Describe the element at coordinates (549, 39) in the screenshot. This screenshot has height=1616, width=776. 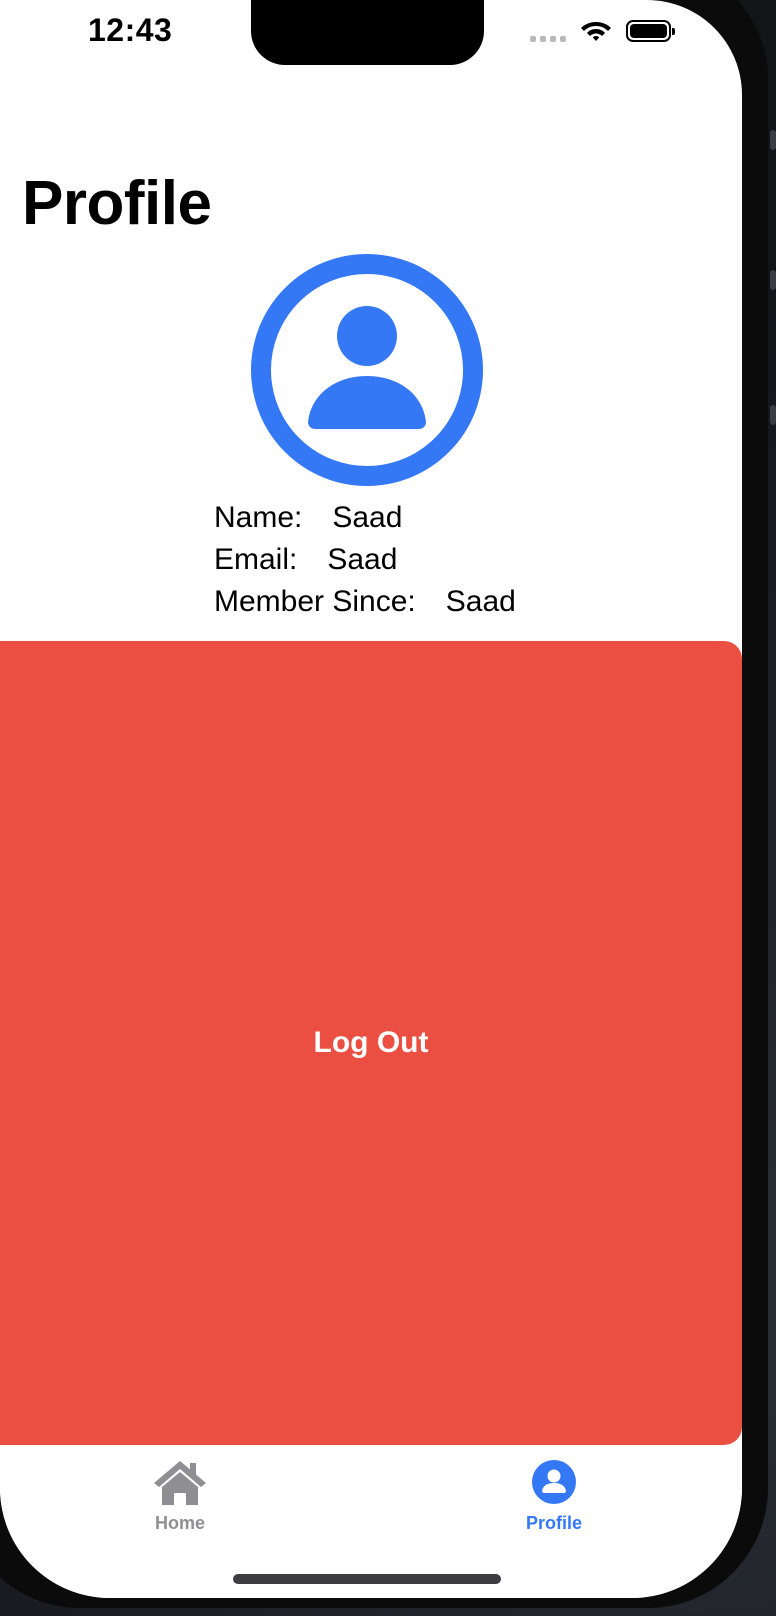
I see `cellular-signal-icon` at that location.